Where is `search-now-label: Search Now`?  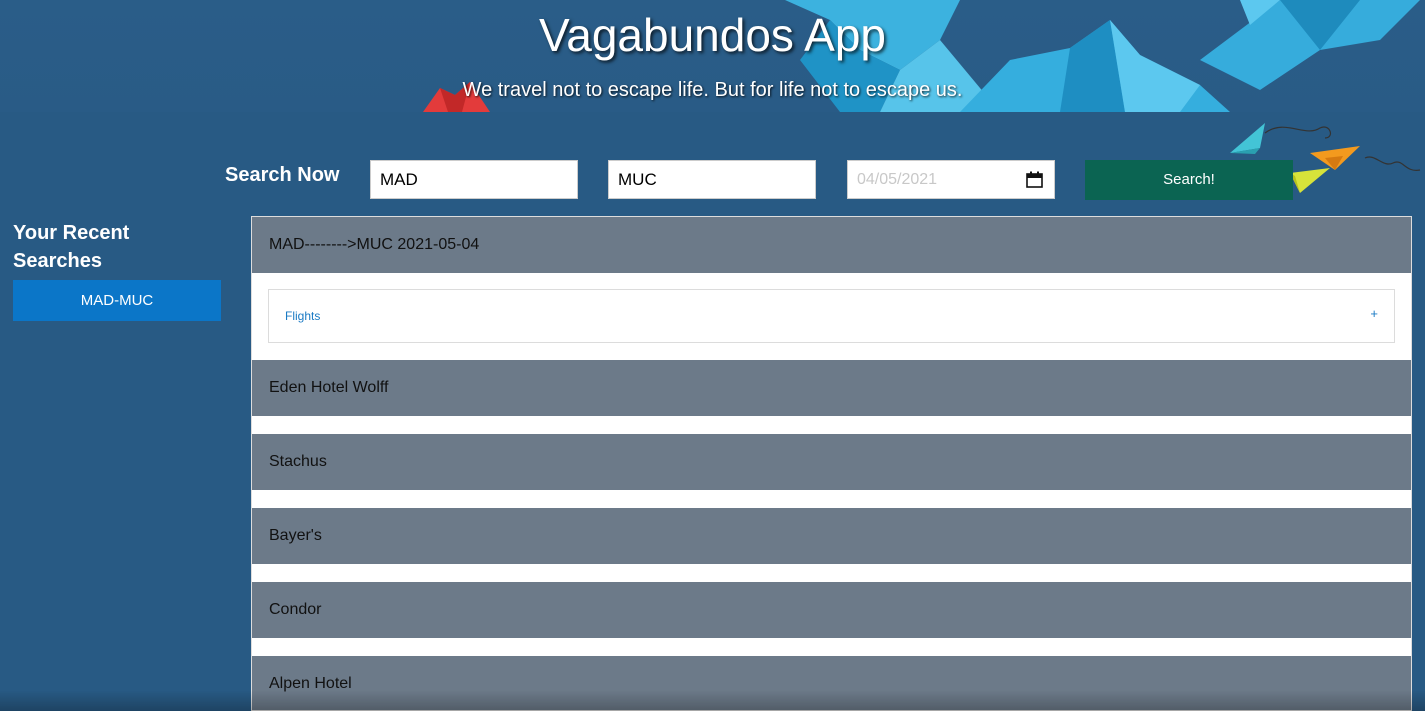
search-now-label: Search Now is located at coordinates (282, 175).